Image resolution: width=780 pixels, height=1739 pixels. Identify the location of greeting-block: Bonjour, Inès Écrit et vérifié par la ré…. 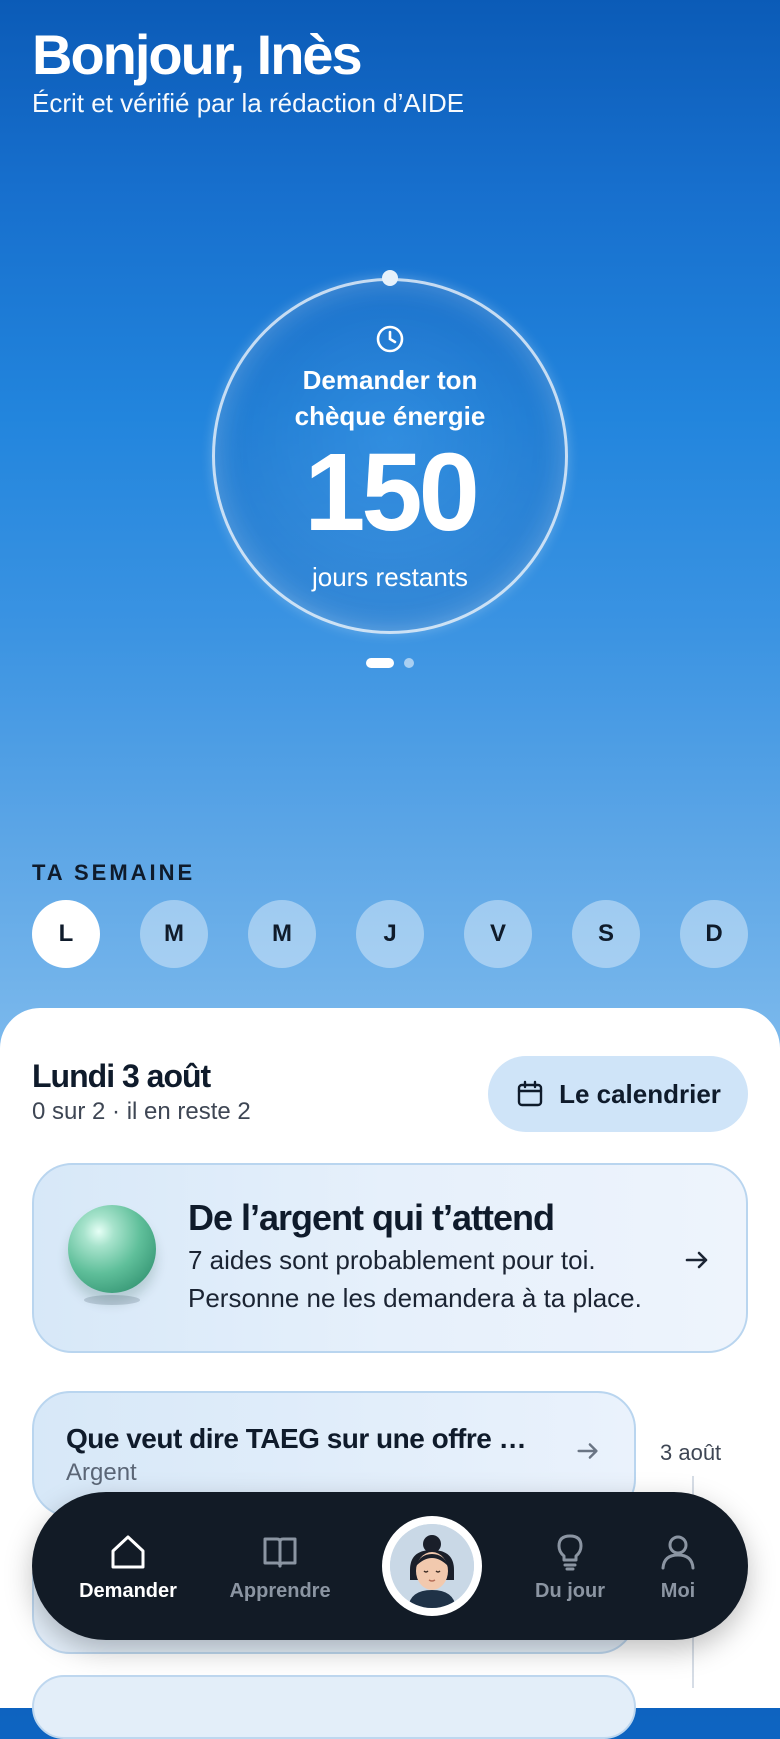
(248, 70).